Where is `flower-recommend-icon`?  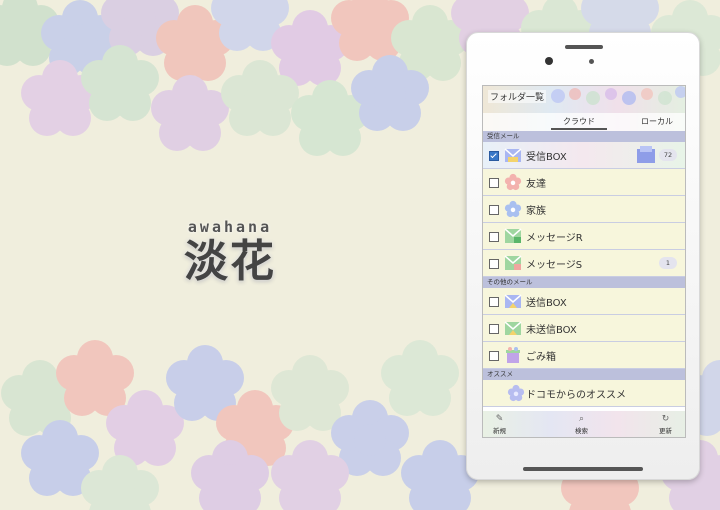 flower-recommend-icon is located at coordinates (516, 393).